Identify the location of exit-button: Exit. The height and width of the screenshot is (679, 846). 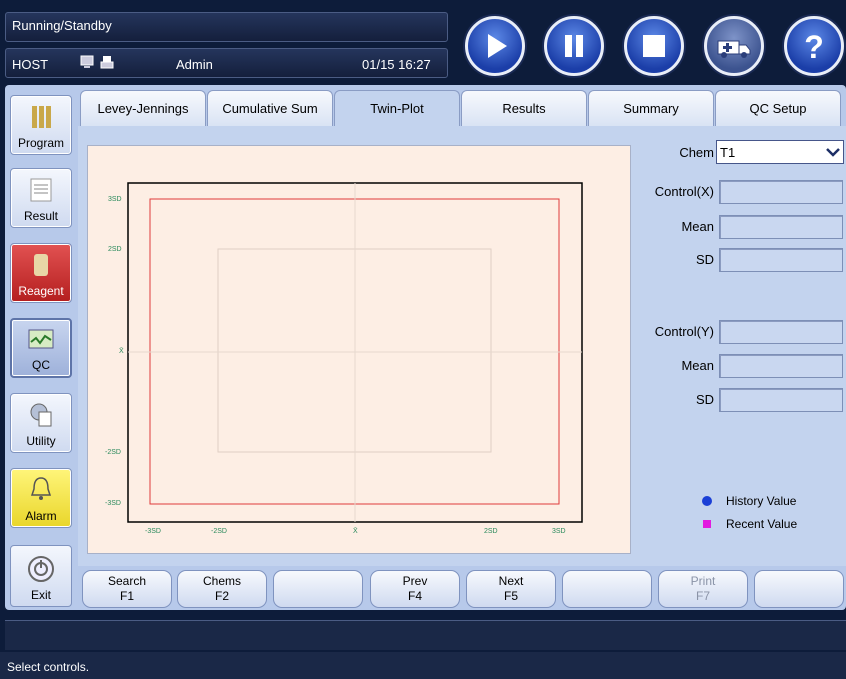
(41, 576).